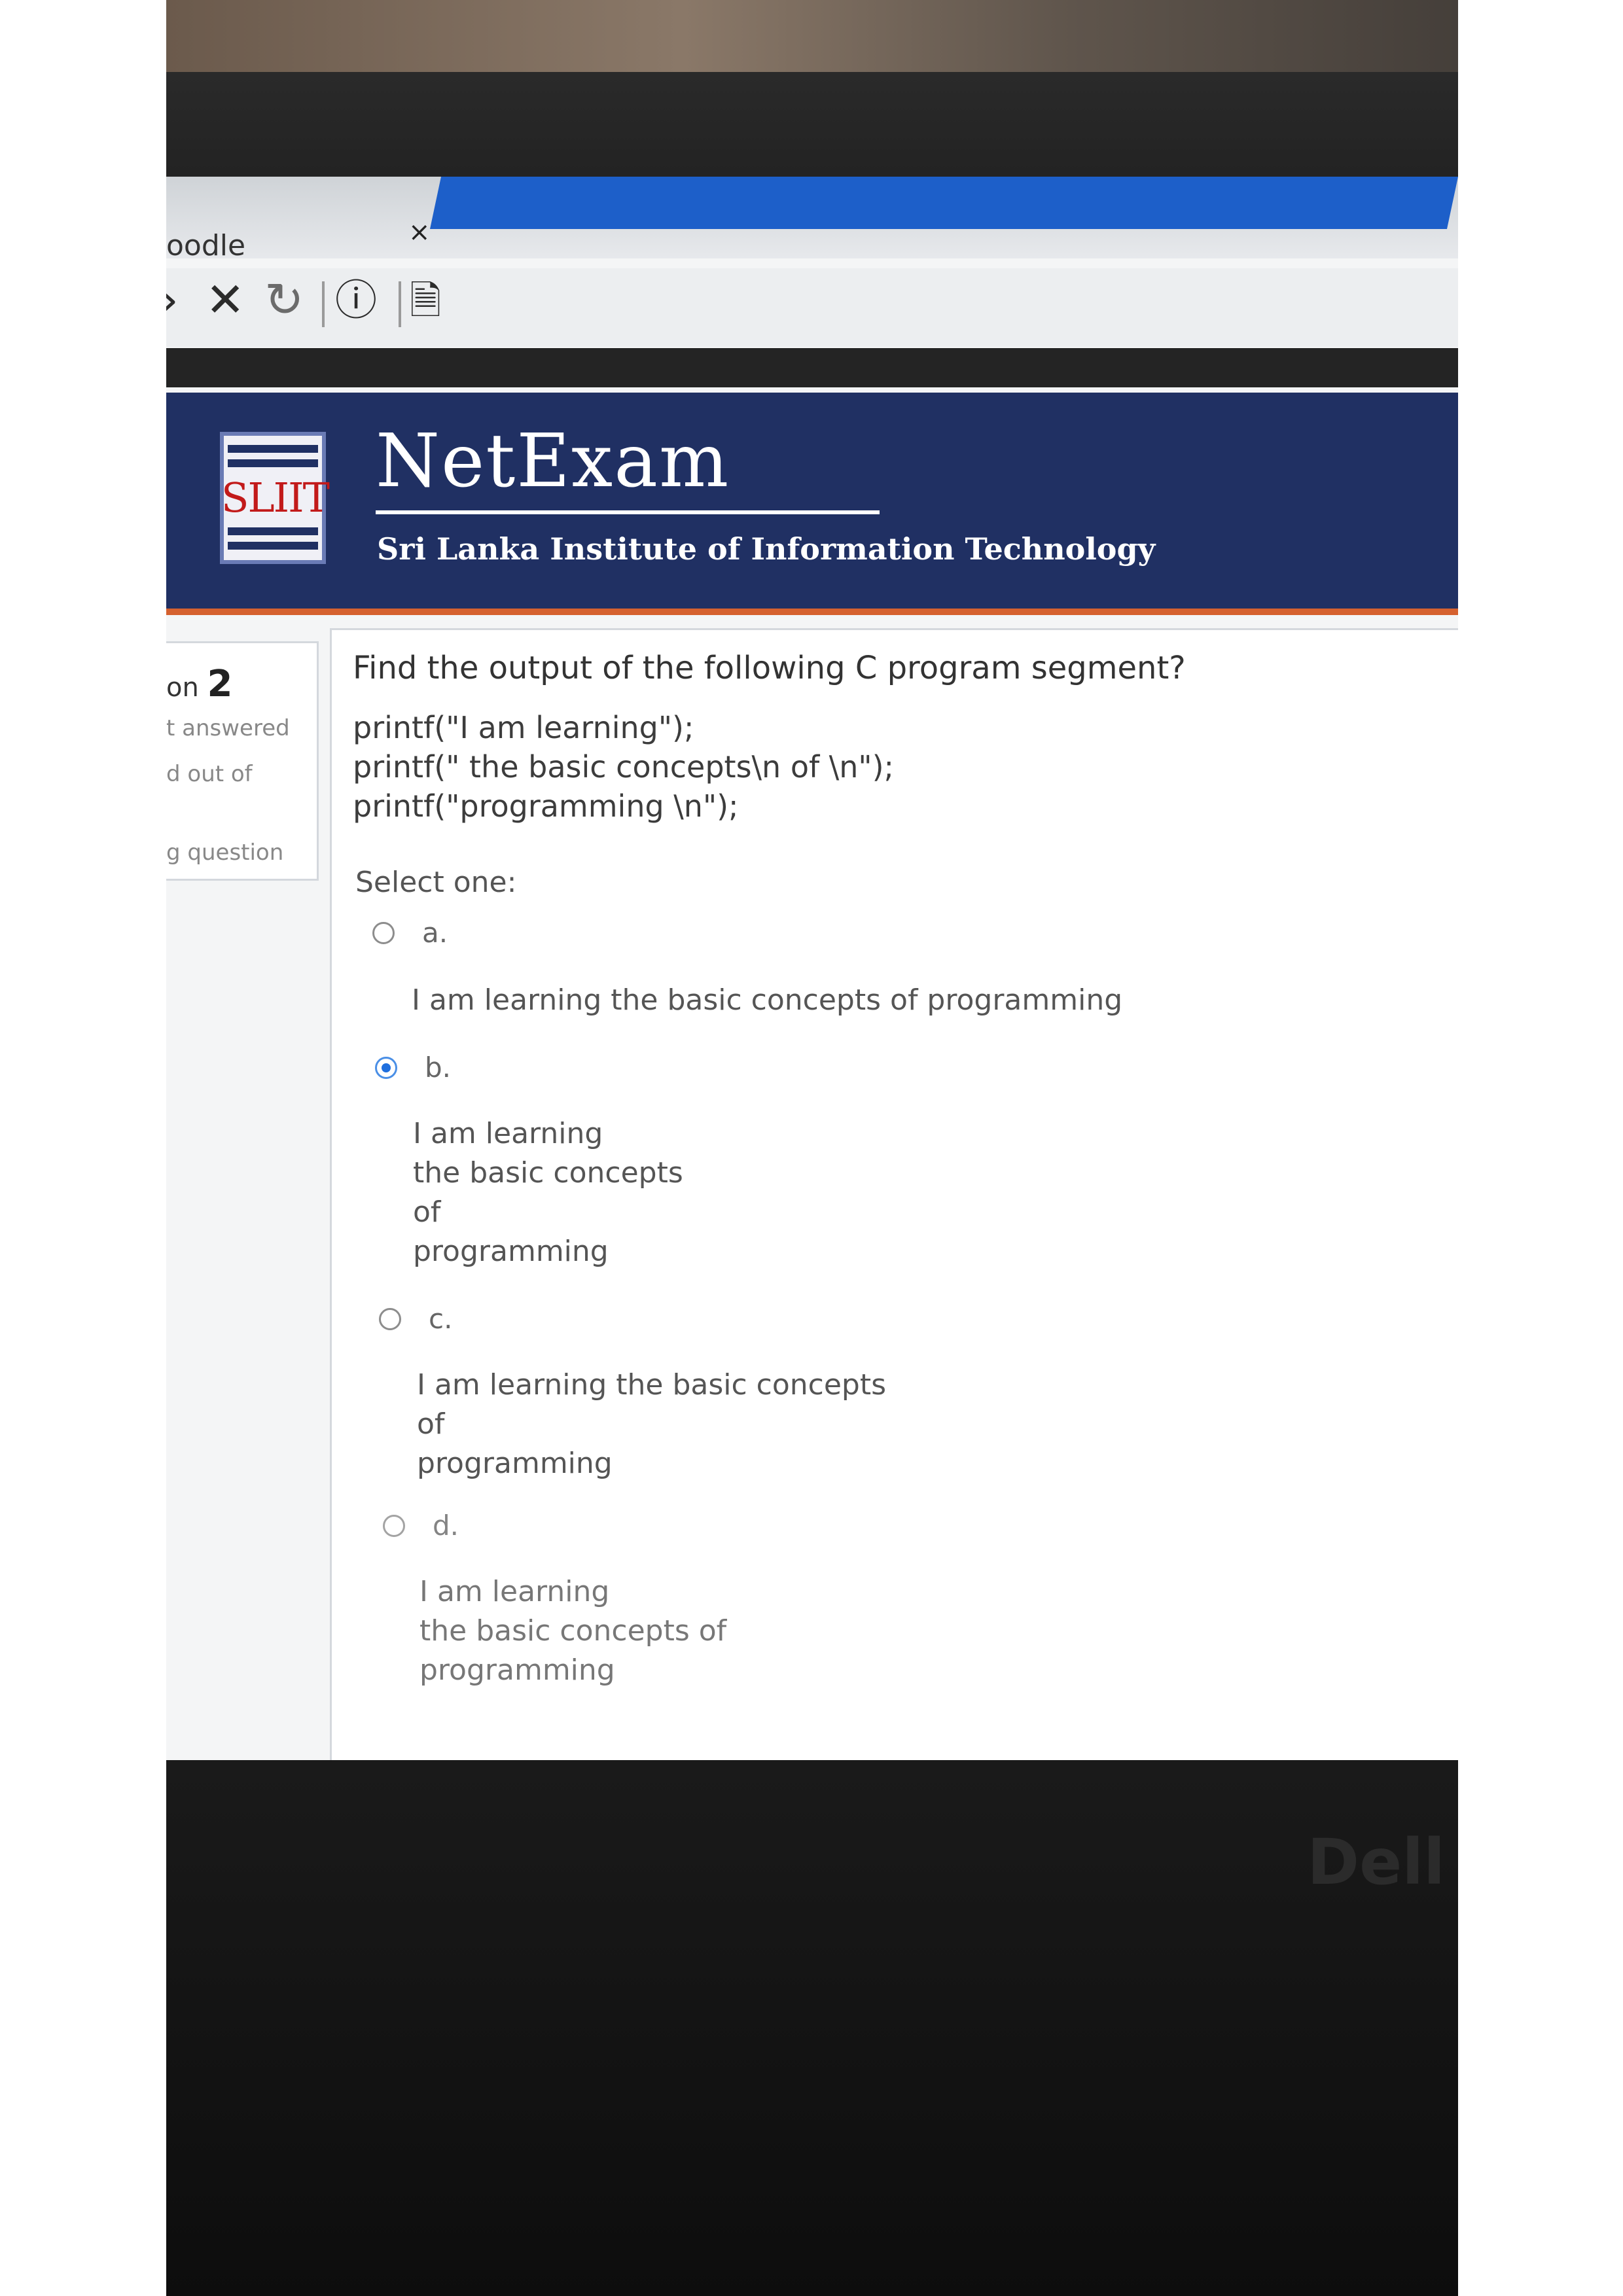  I want to click on code-line: printf("I am learning");, so click(523, 727).